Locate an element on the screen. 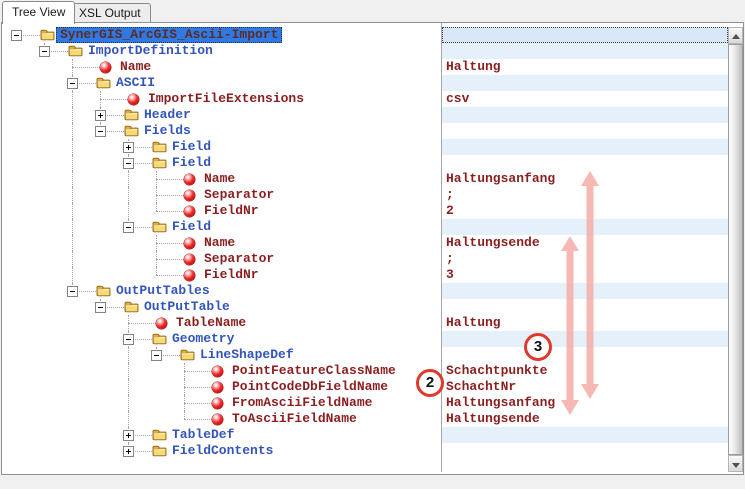  tree-row: OutPutTable is located at coordinates (221, 307).